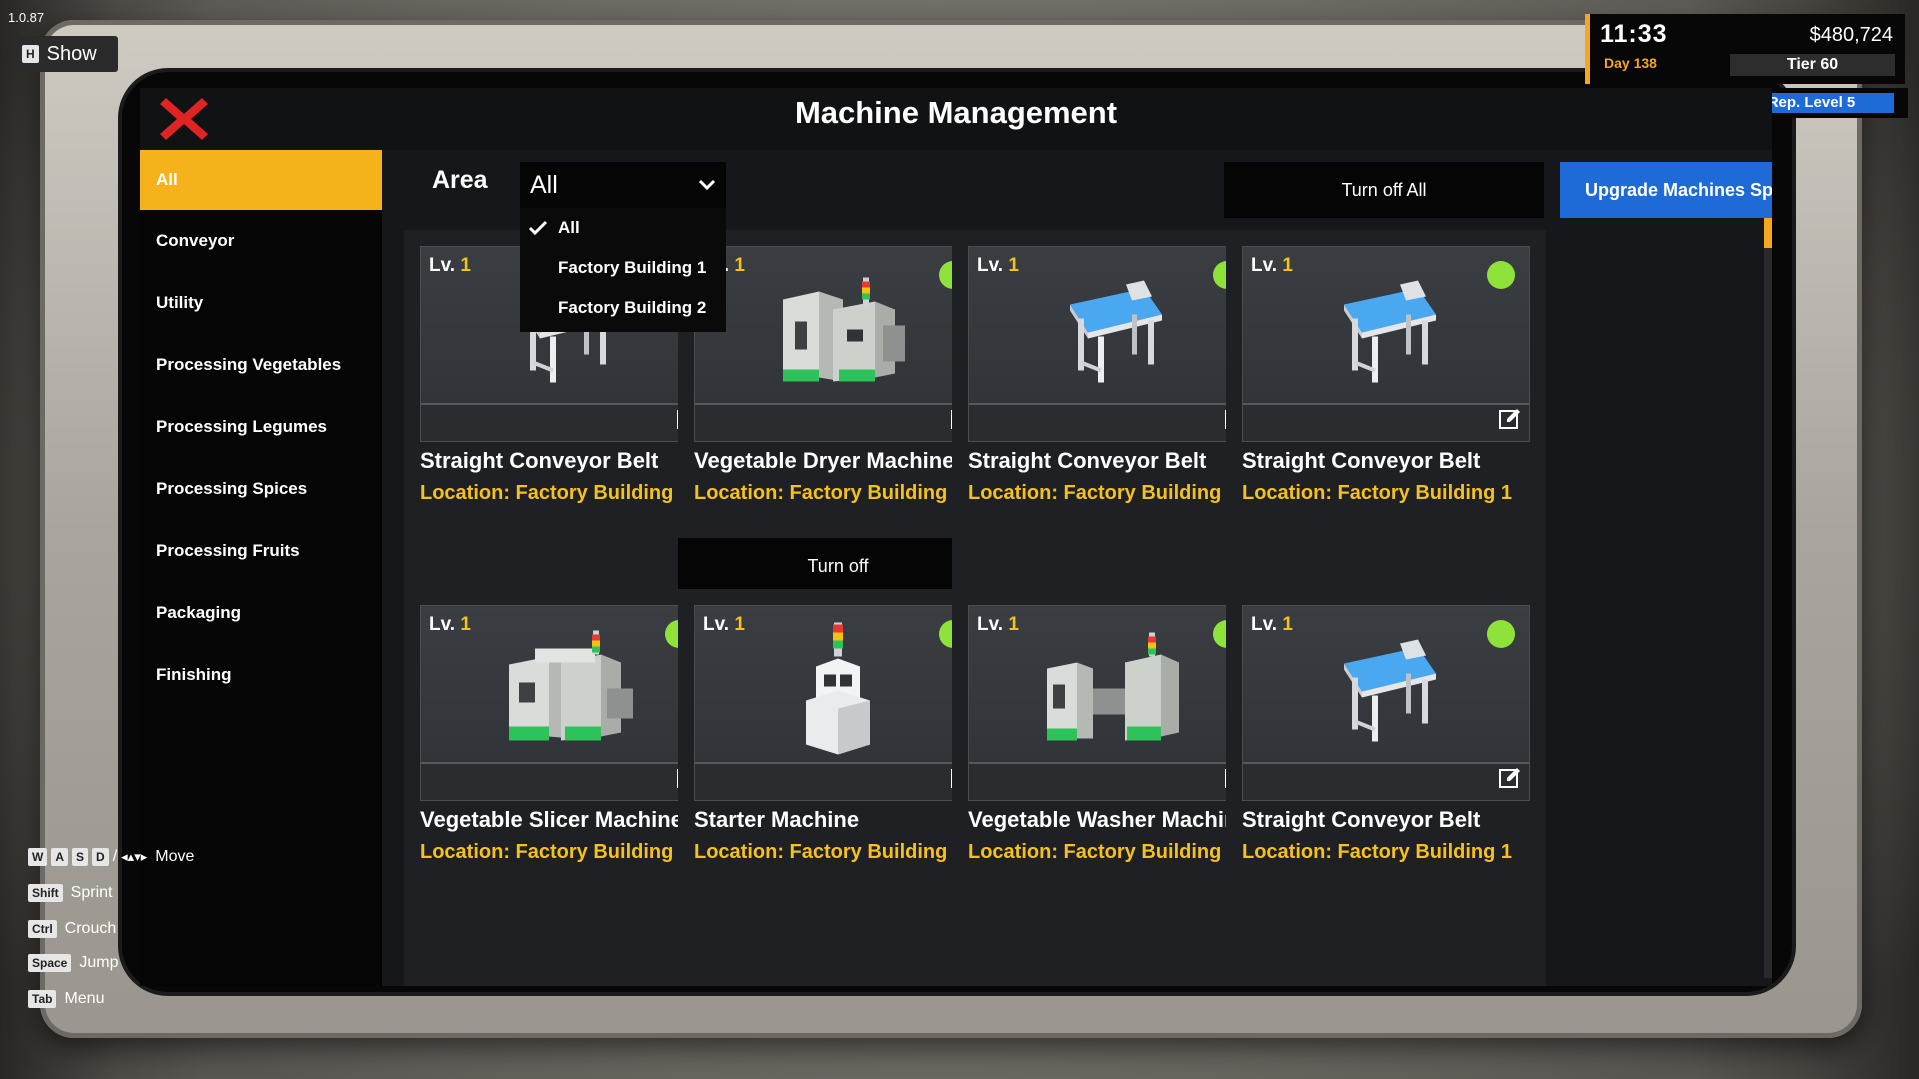 This screenshot has width=1919, height=1079. Describe the element at coordinates (261, 613) in the screenshot. I see `sidebar-item-packaging: Packaging` at that location.